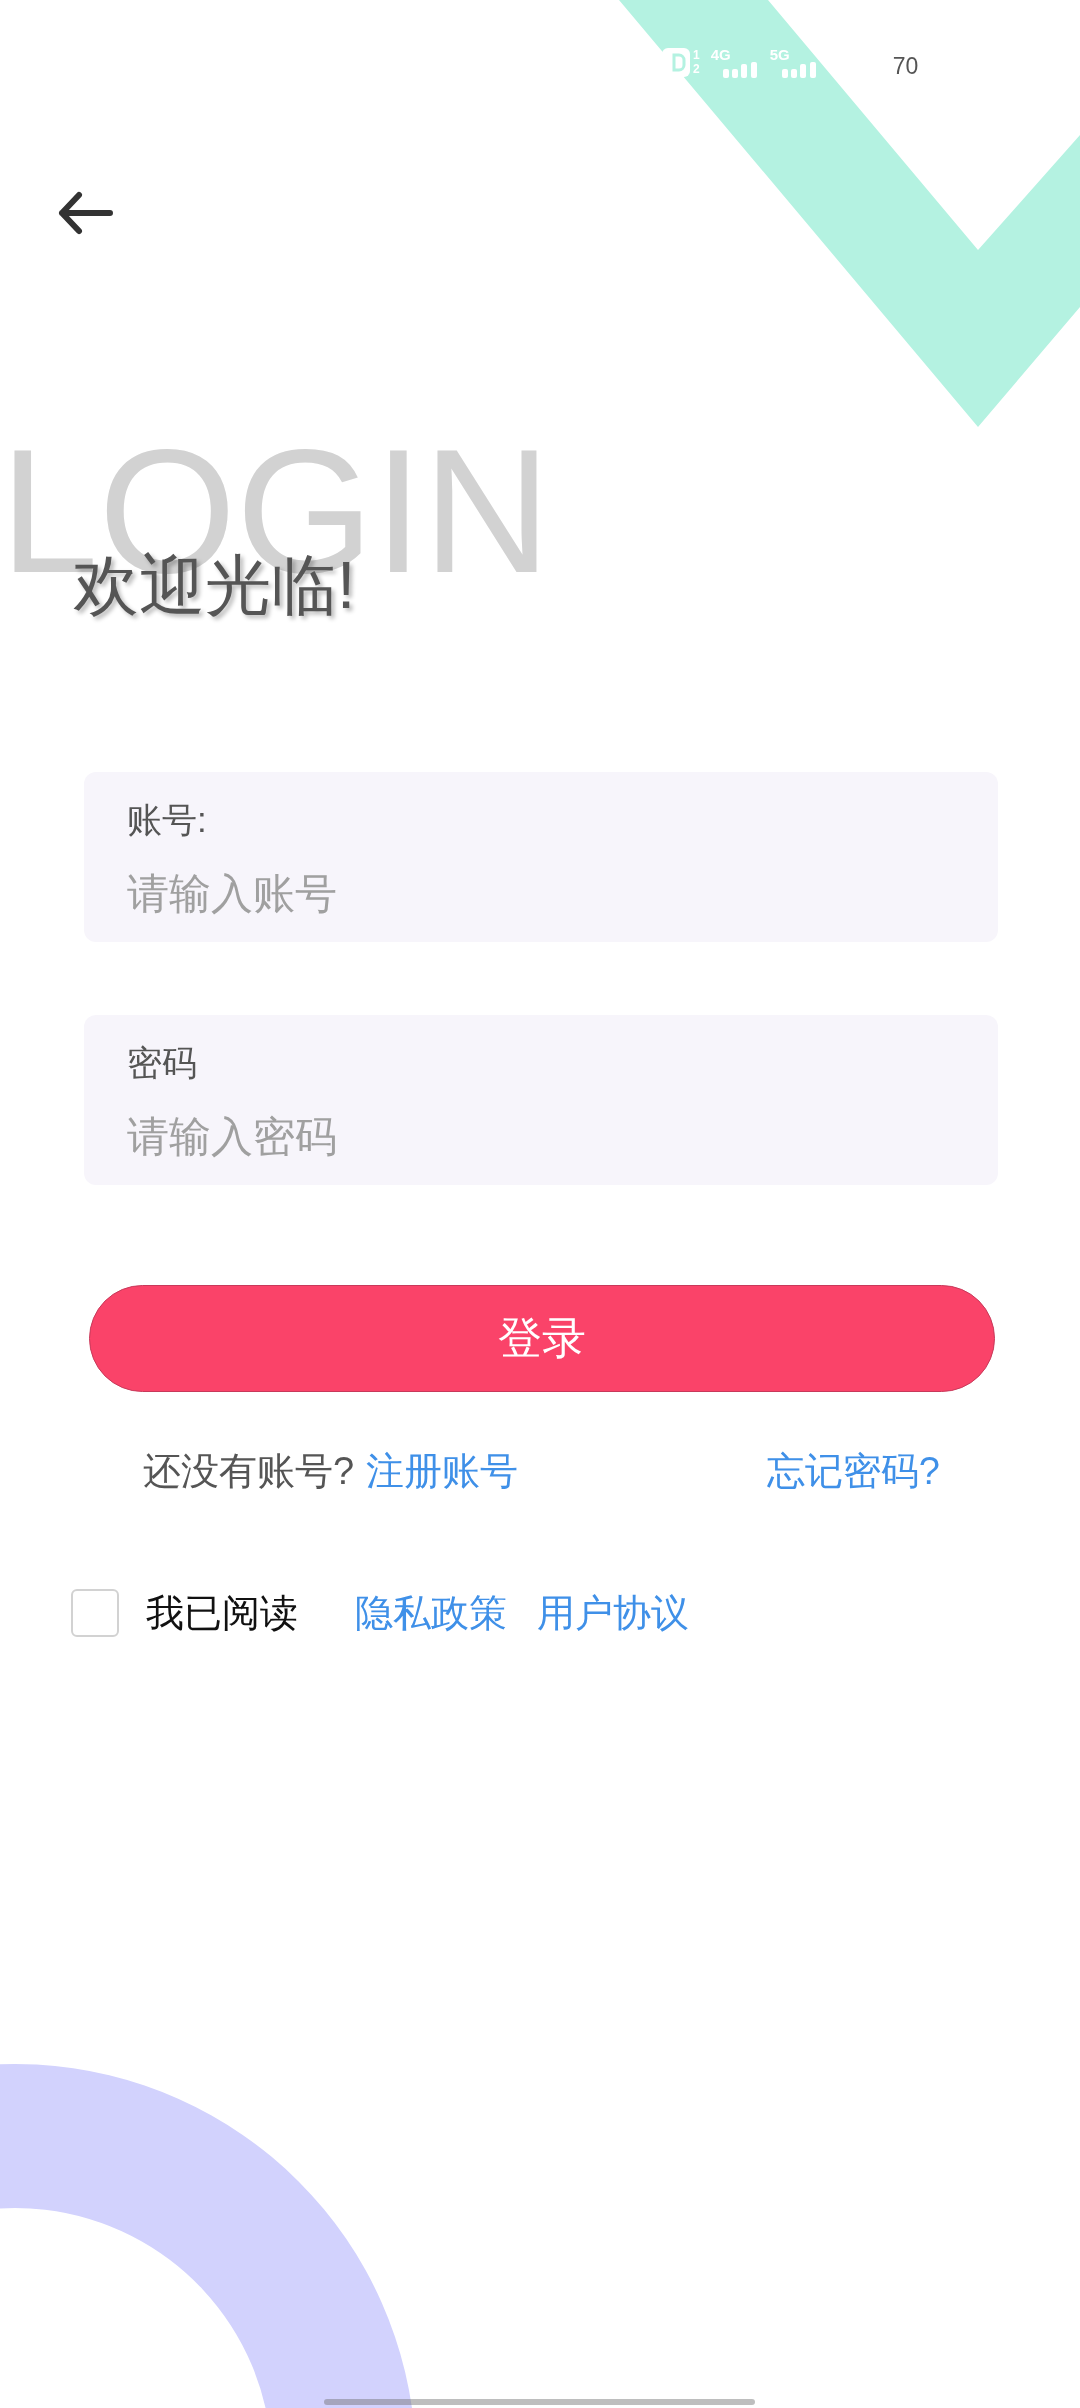 The height and width of the screenshot is (2408, 1080). What do you see at coordinates (853, 1471) in the screenshot?
I see `forgot-password-link: 忘记密码?` at bounding box center [853, 1471].